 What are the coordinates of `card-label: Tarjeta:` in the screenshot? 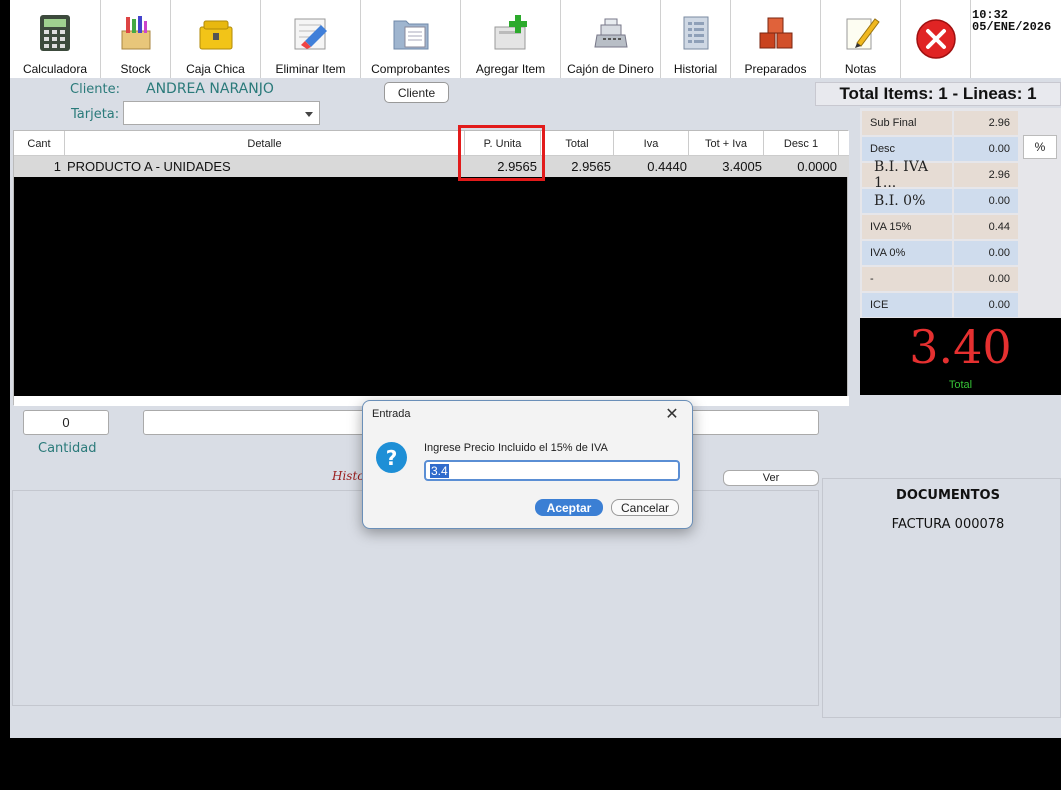 It's located at (95, 114).